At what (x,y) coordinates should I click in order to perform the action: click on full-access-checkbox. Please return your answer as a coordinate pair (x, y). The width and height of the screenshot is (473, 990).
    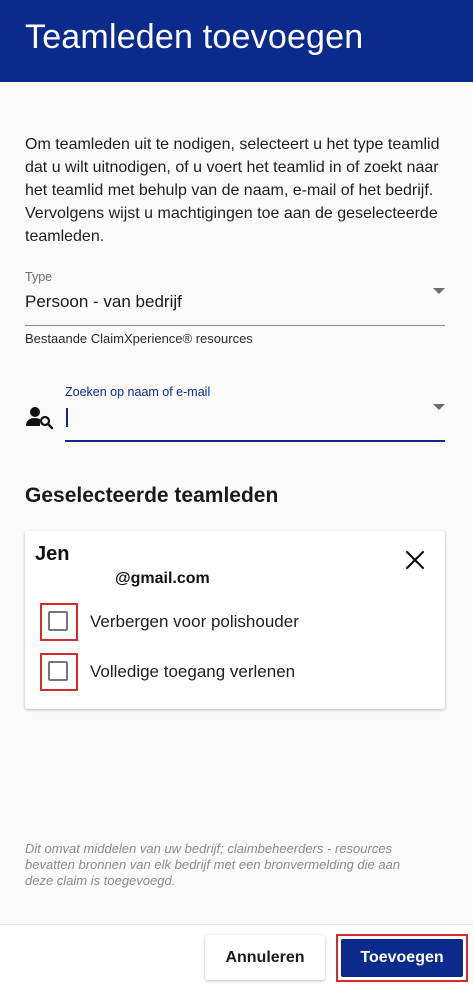
    Looking at the image, I should click on (58, 671).